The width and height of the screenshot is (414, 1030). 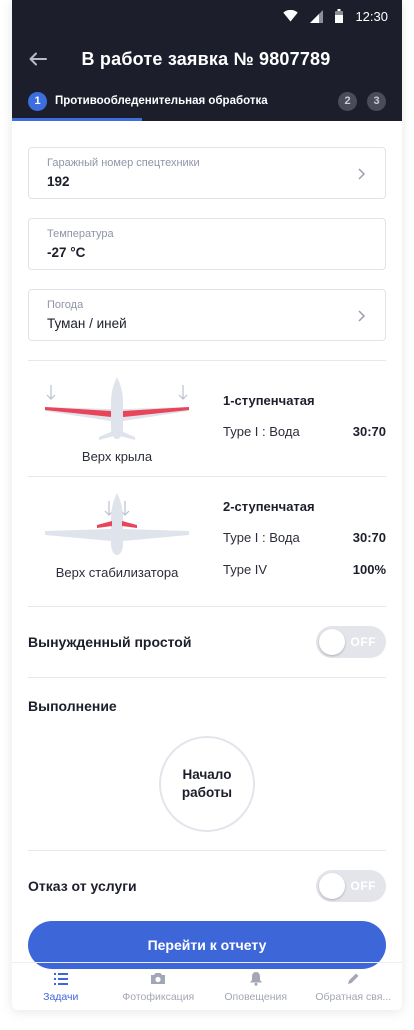 What do you see at coordinates (304, 431) in the screenshot?
I see `treatment-1-line-1: Type I : Вода 30:70` at bounding box center [304, 431].